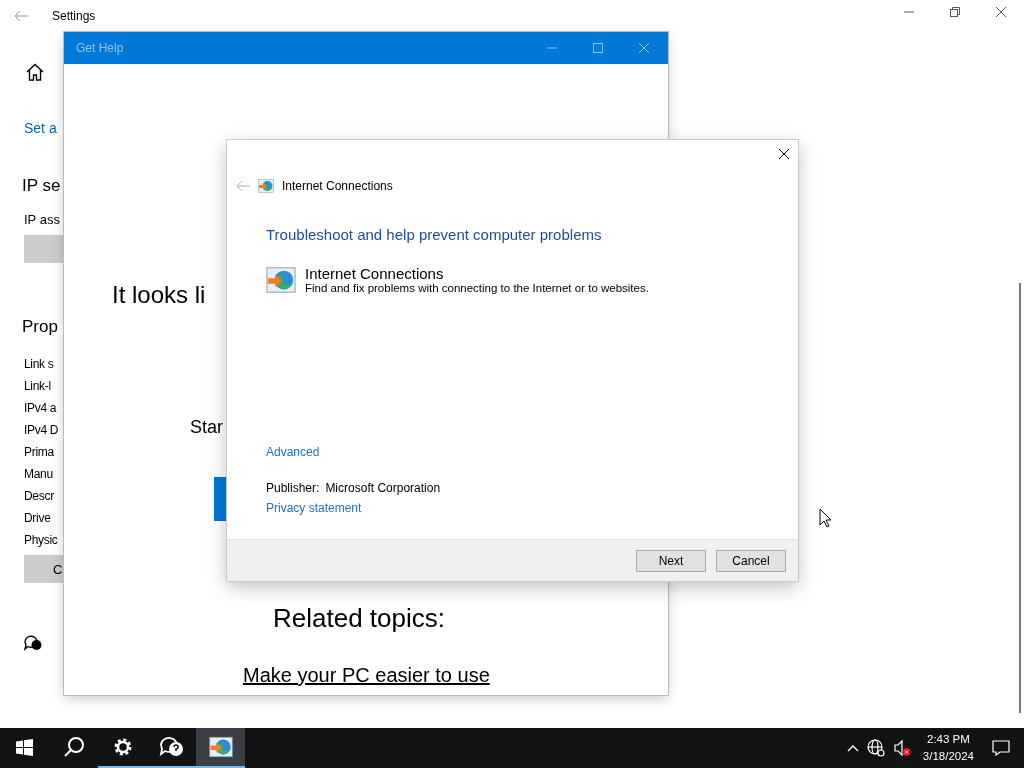 The width and height of the screenshot is (1024, 768). Describe the element at coordinates (948, 748) in the screenshot. I see `clock: 2:43 PM 3/18/2024` at that location.